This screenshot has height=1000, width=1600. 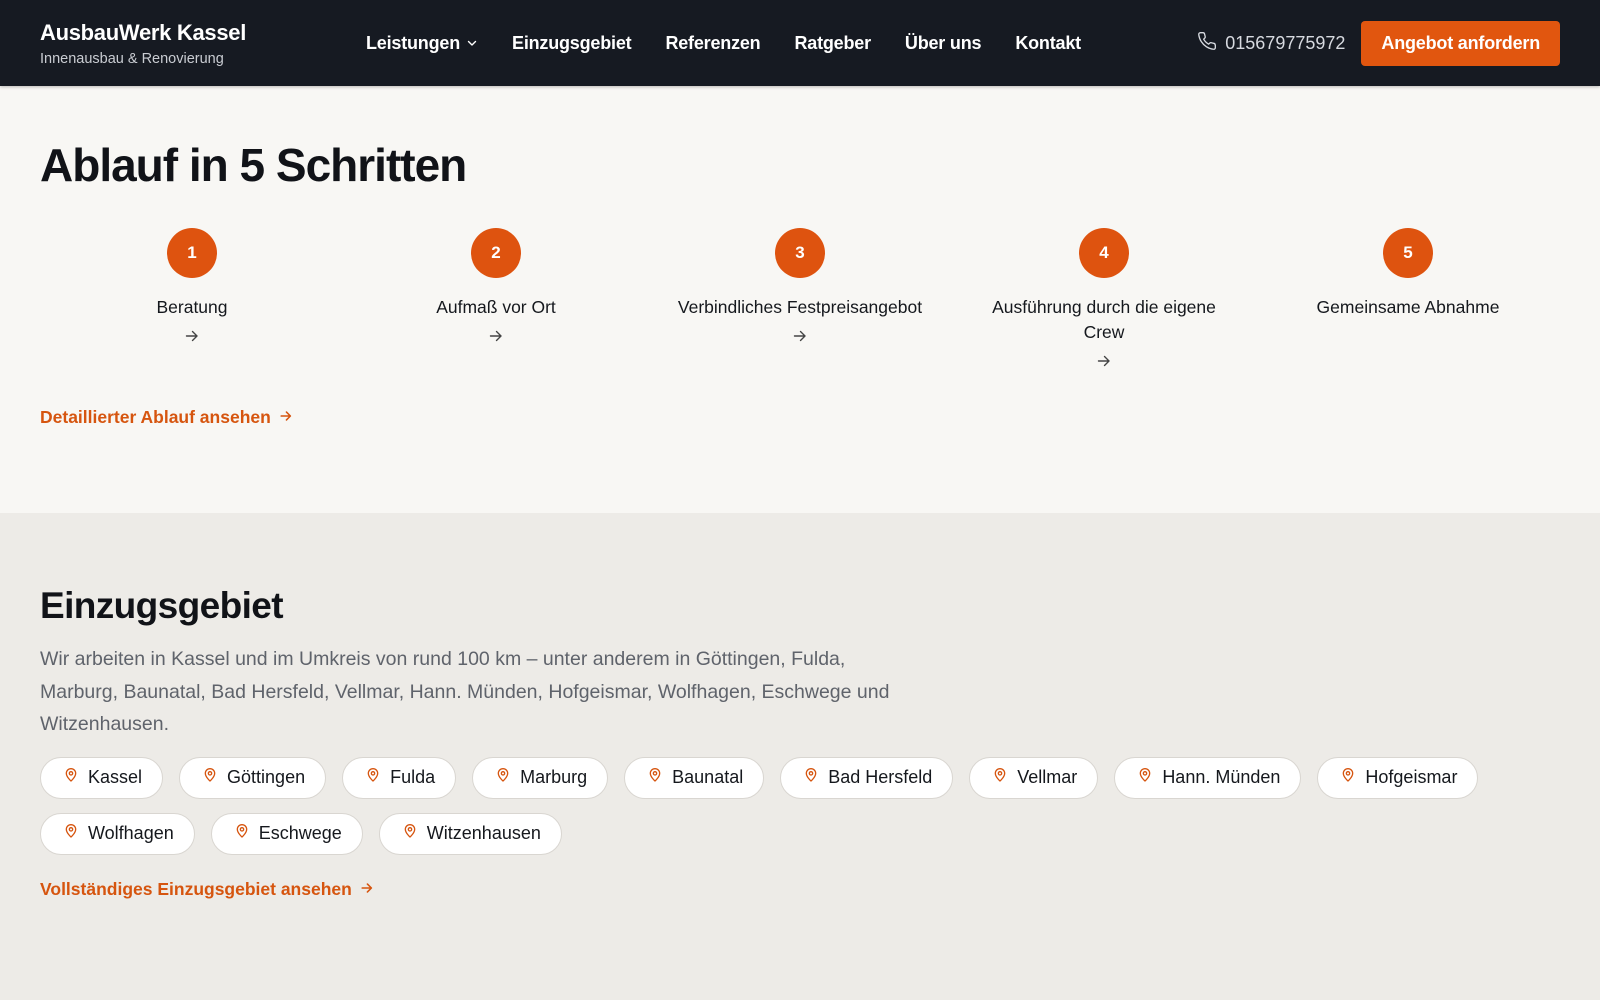 What do you see at coordinates (1408, 253) in the screenshot?
I see `step-number: 5` at bounding box center [1408, 253].